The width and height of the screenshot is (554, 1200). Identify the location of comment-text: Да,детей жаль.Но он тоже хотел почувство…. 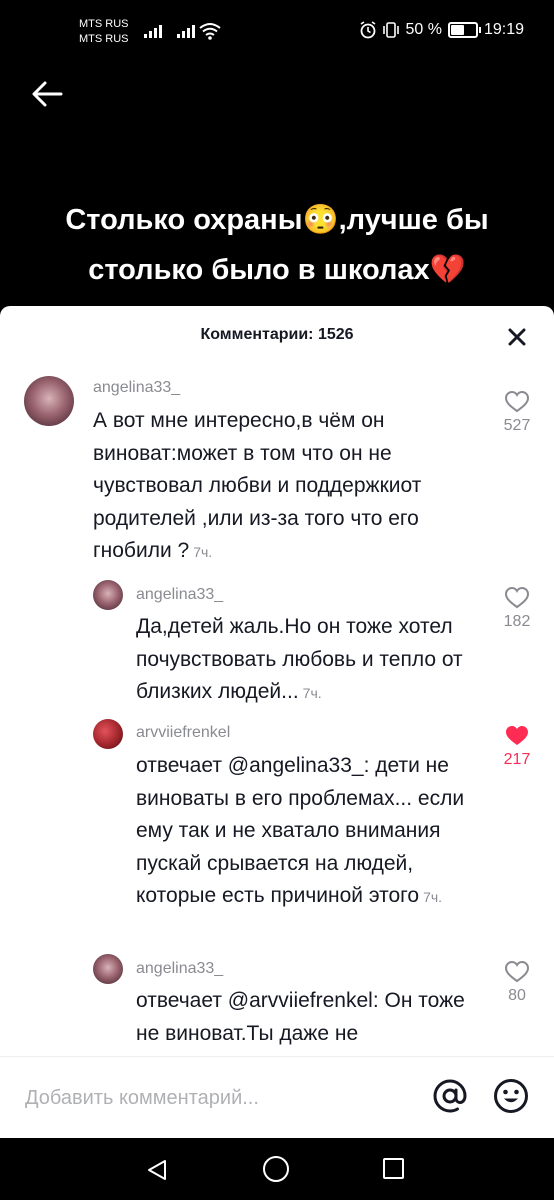
(313, 660).